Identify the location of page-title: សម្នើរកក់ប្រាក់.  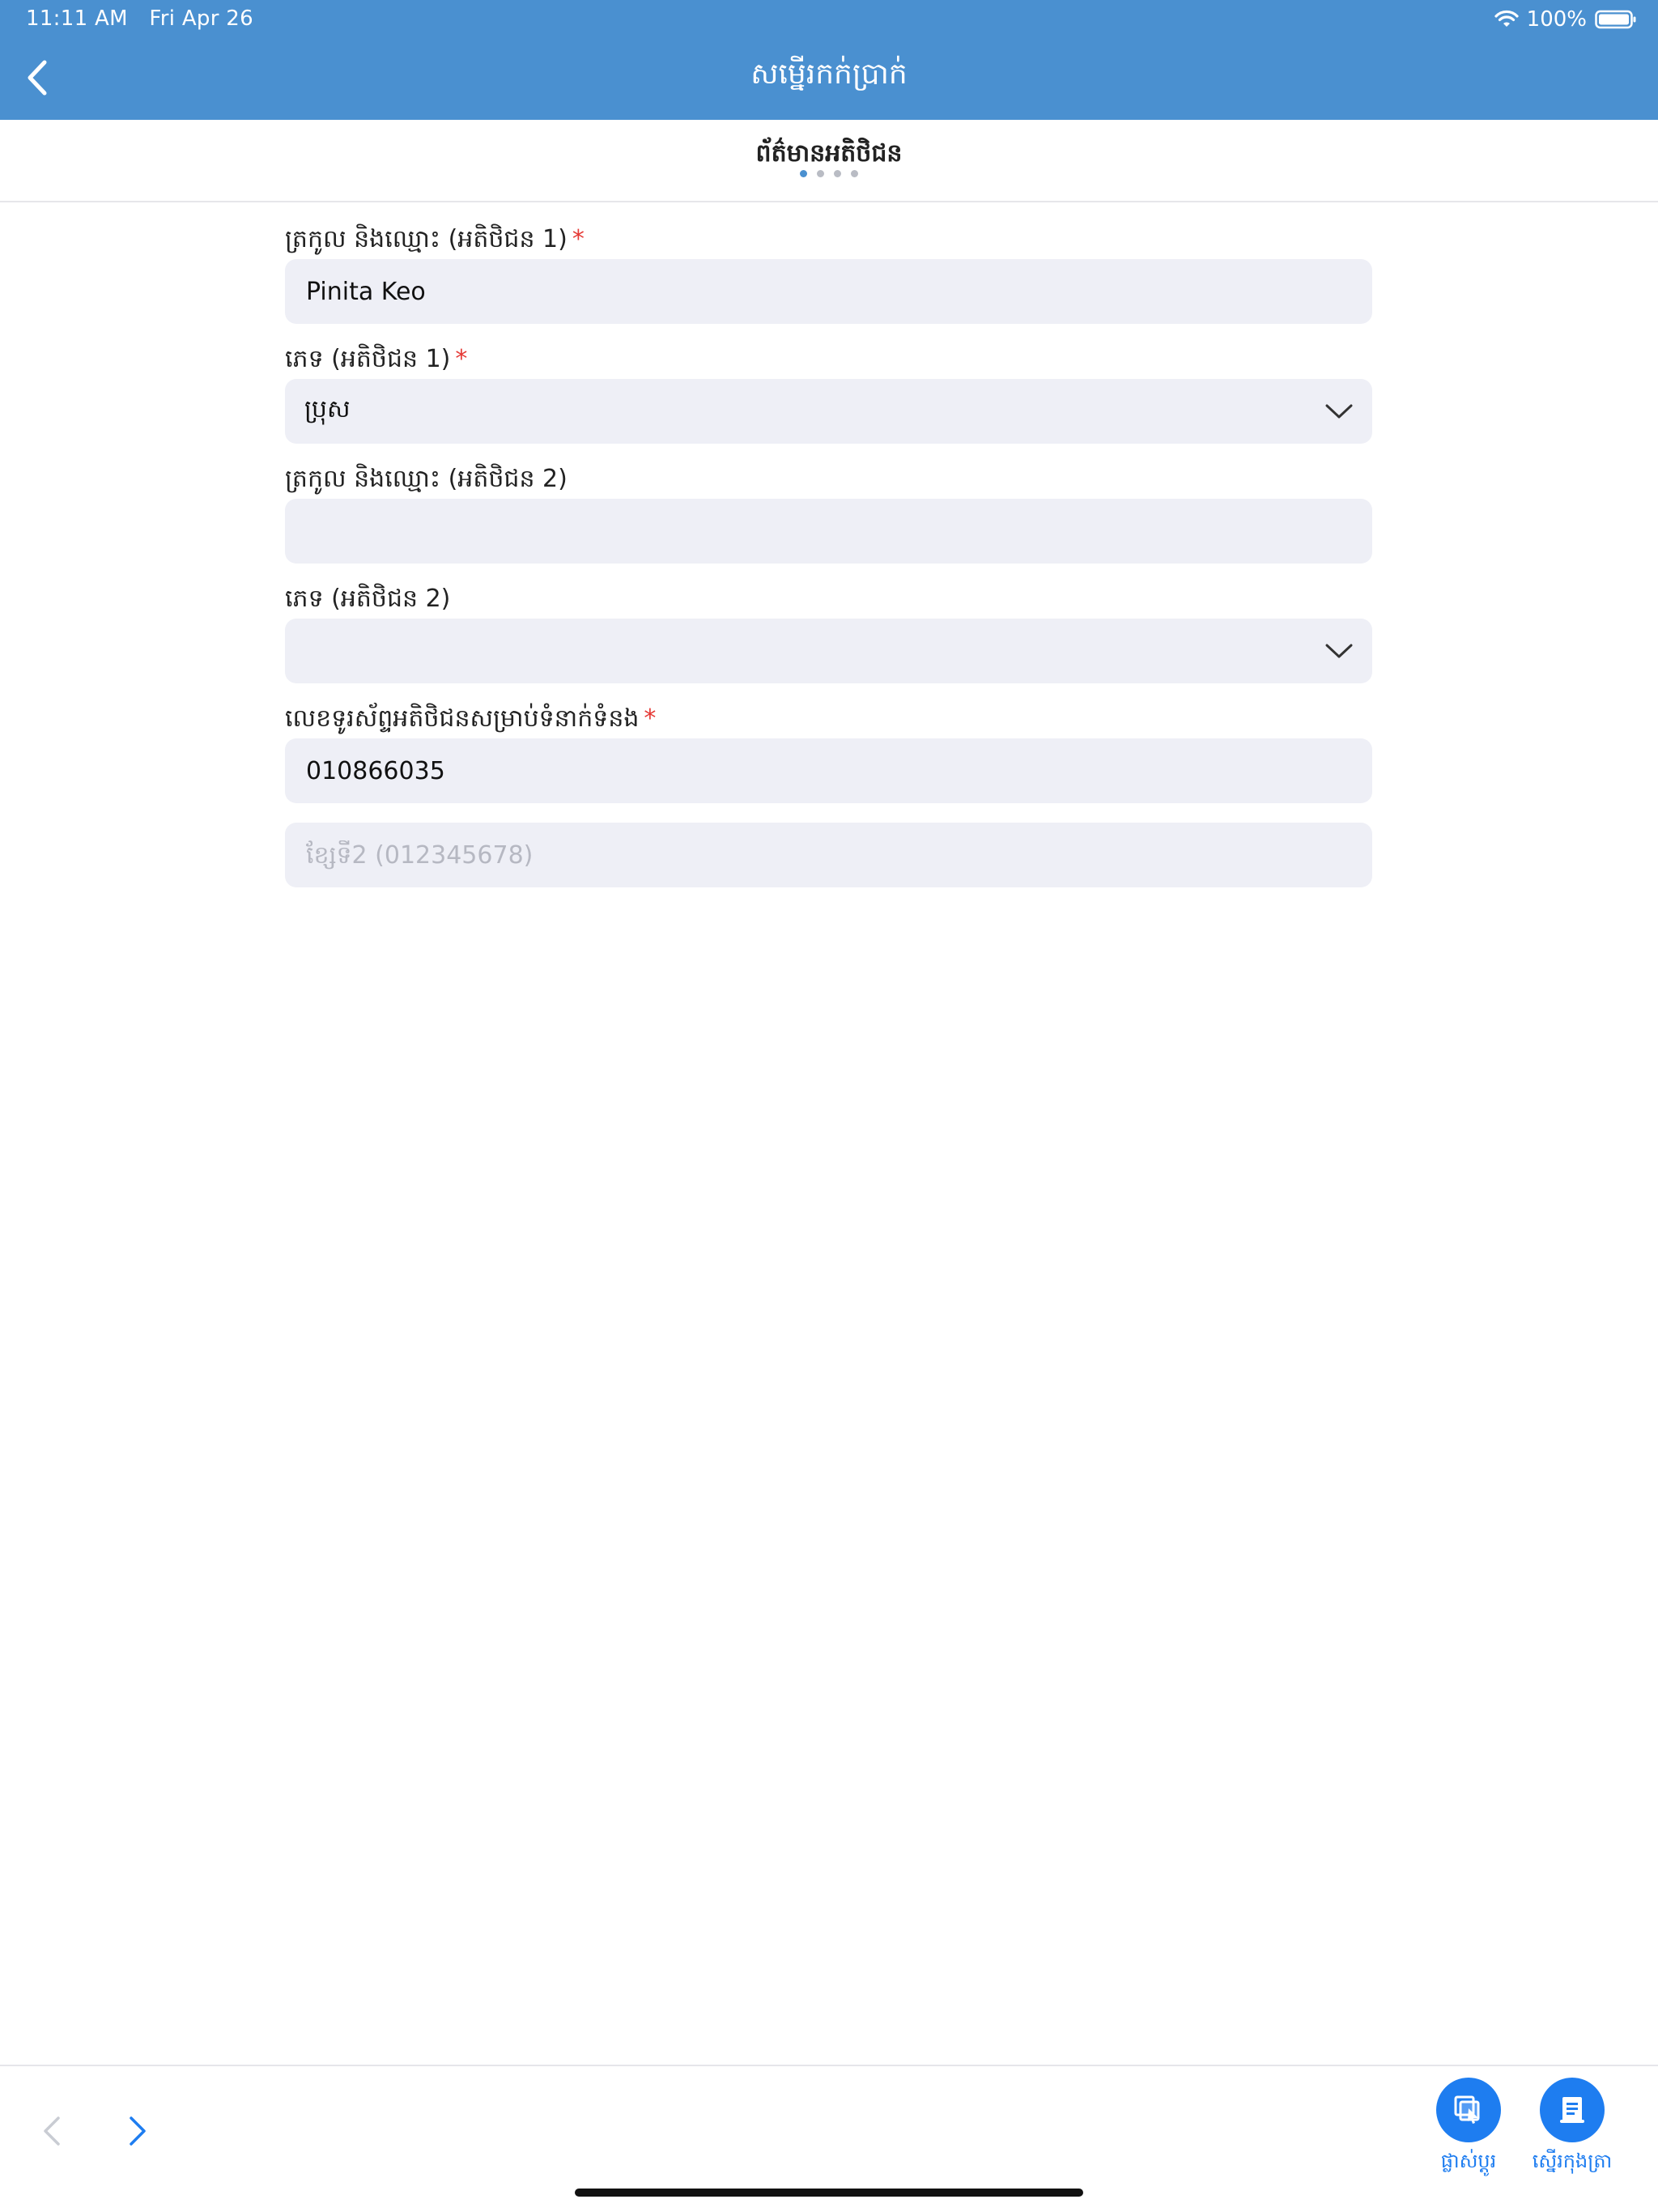
(829, 74).